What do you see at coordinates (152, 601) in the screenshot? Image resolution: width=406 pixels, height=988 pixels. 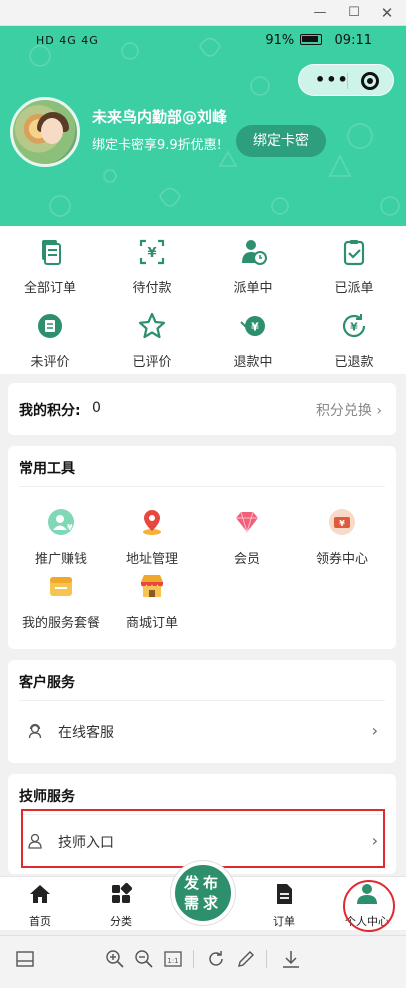 I see `tool-shop-orders: 商城订单` at bounding box center [152, 601].